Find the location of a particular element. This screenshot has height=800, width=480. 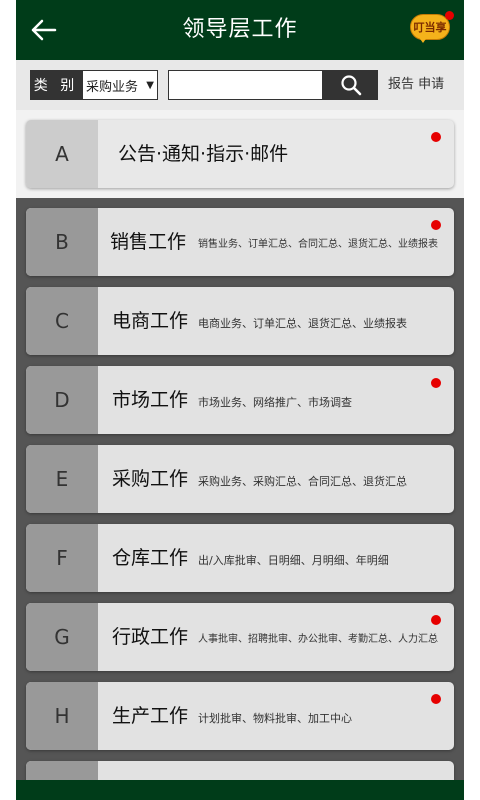

search-button is located at coordinates (350, 85).